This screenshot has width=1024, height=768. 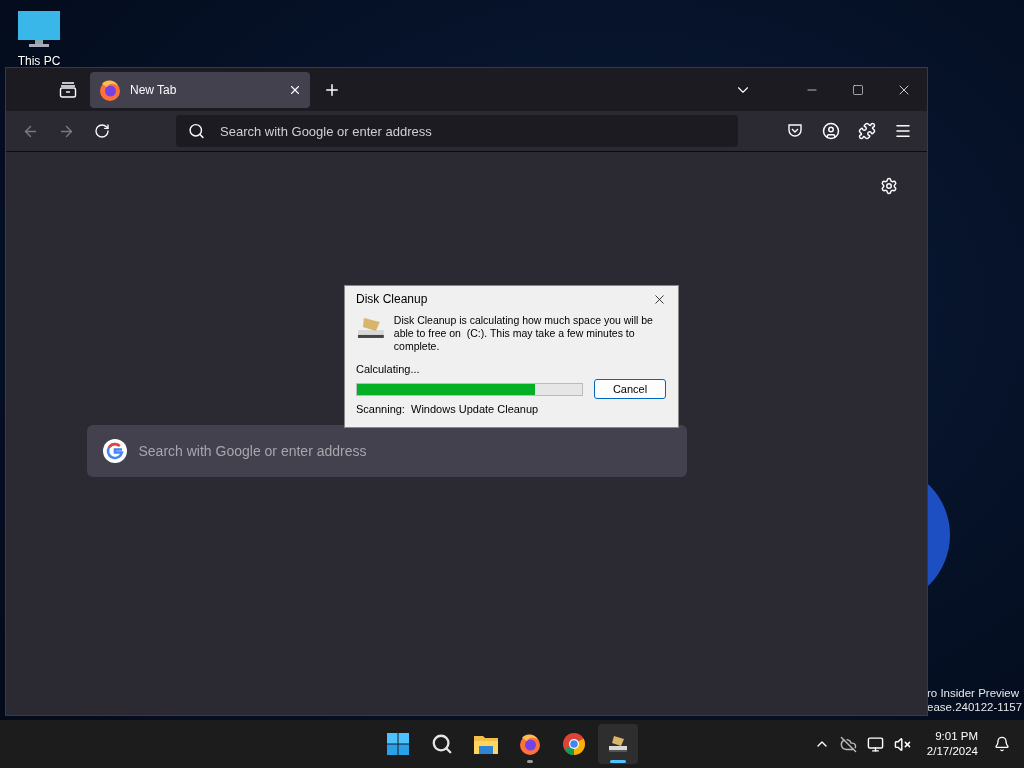 I want to click on browser-tab: New Tab, so click(x=200, y=89).